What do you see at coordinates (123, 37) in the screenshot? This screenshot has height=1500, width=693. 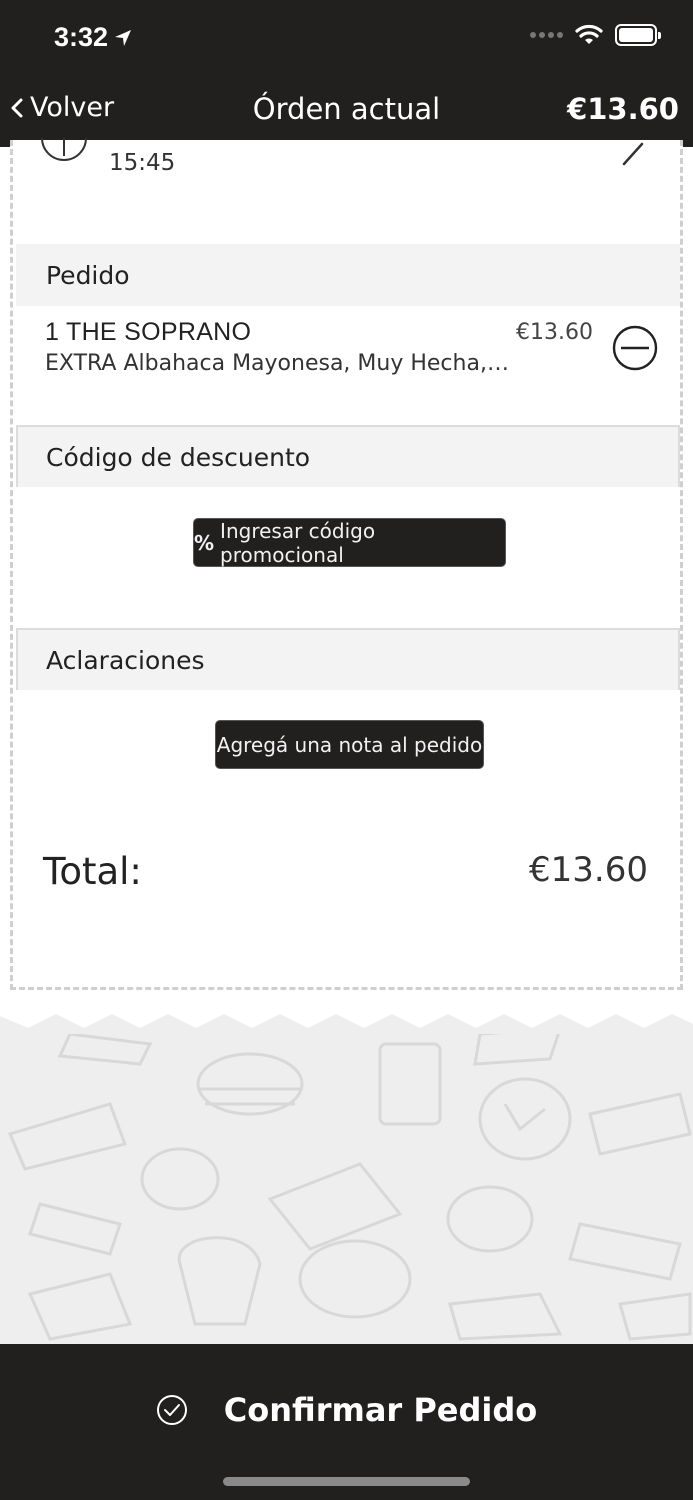 I see `location-arrow-icon` at bounding box center [123, 37].